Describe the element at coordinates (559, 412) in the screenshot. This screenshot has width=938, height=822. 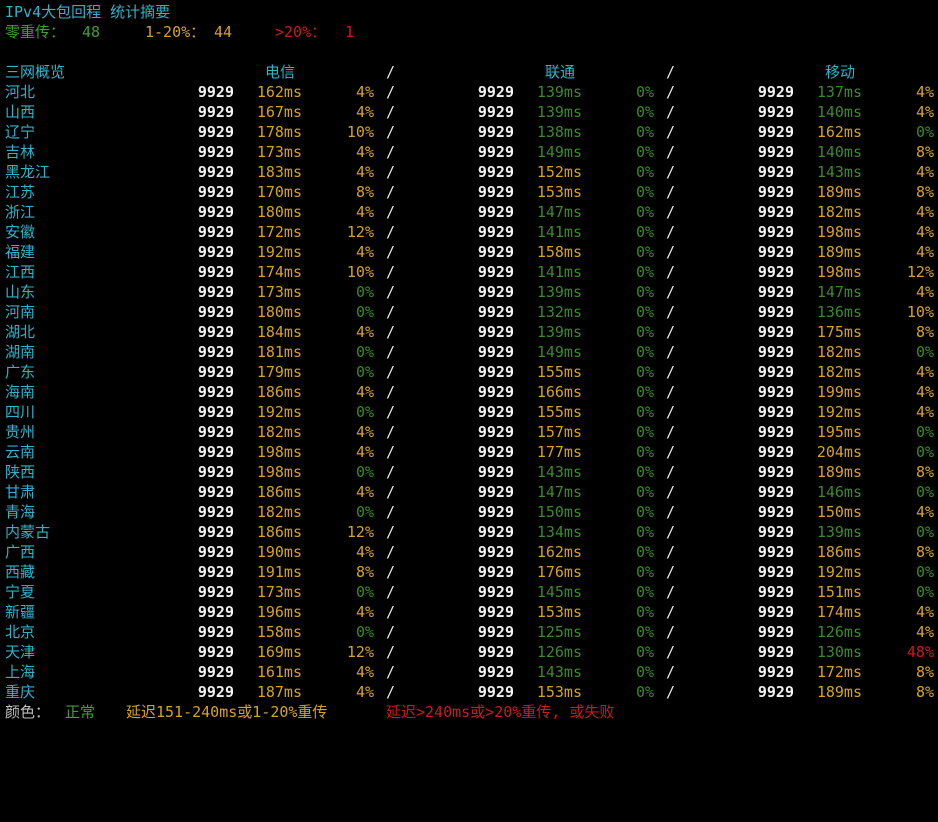
I see `unicom-latency: 155ms` at that location.